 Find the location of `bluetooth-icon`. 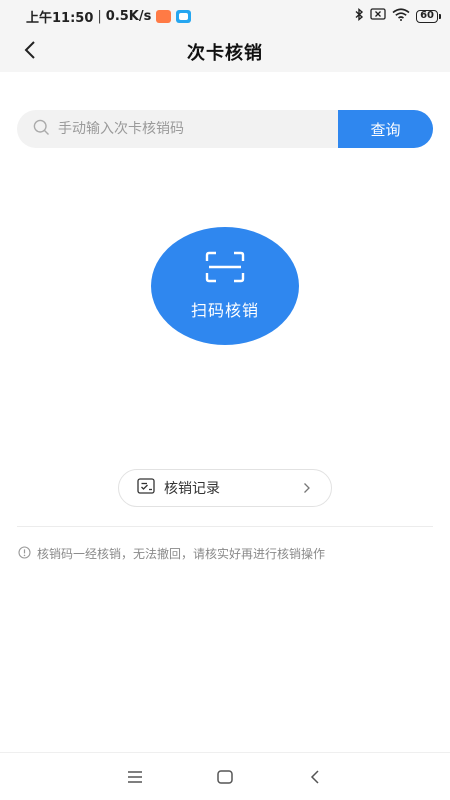

bluetooth-icon is located at coordinates (359, 16).